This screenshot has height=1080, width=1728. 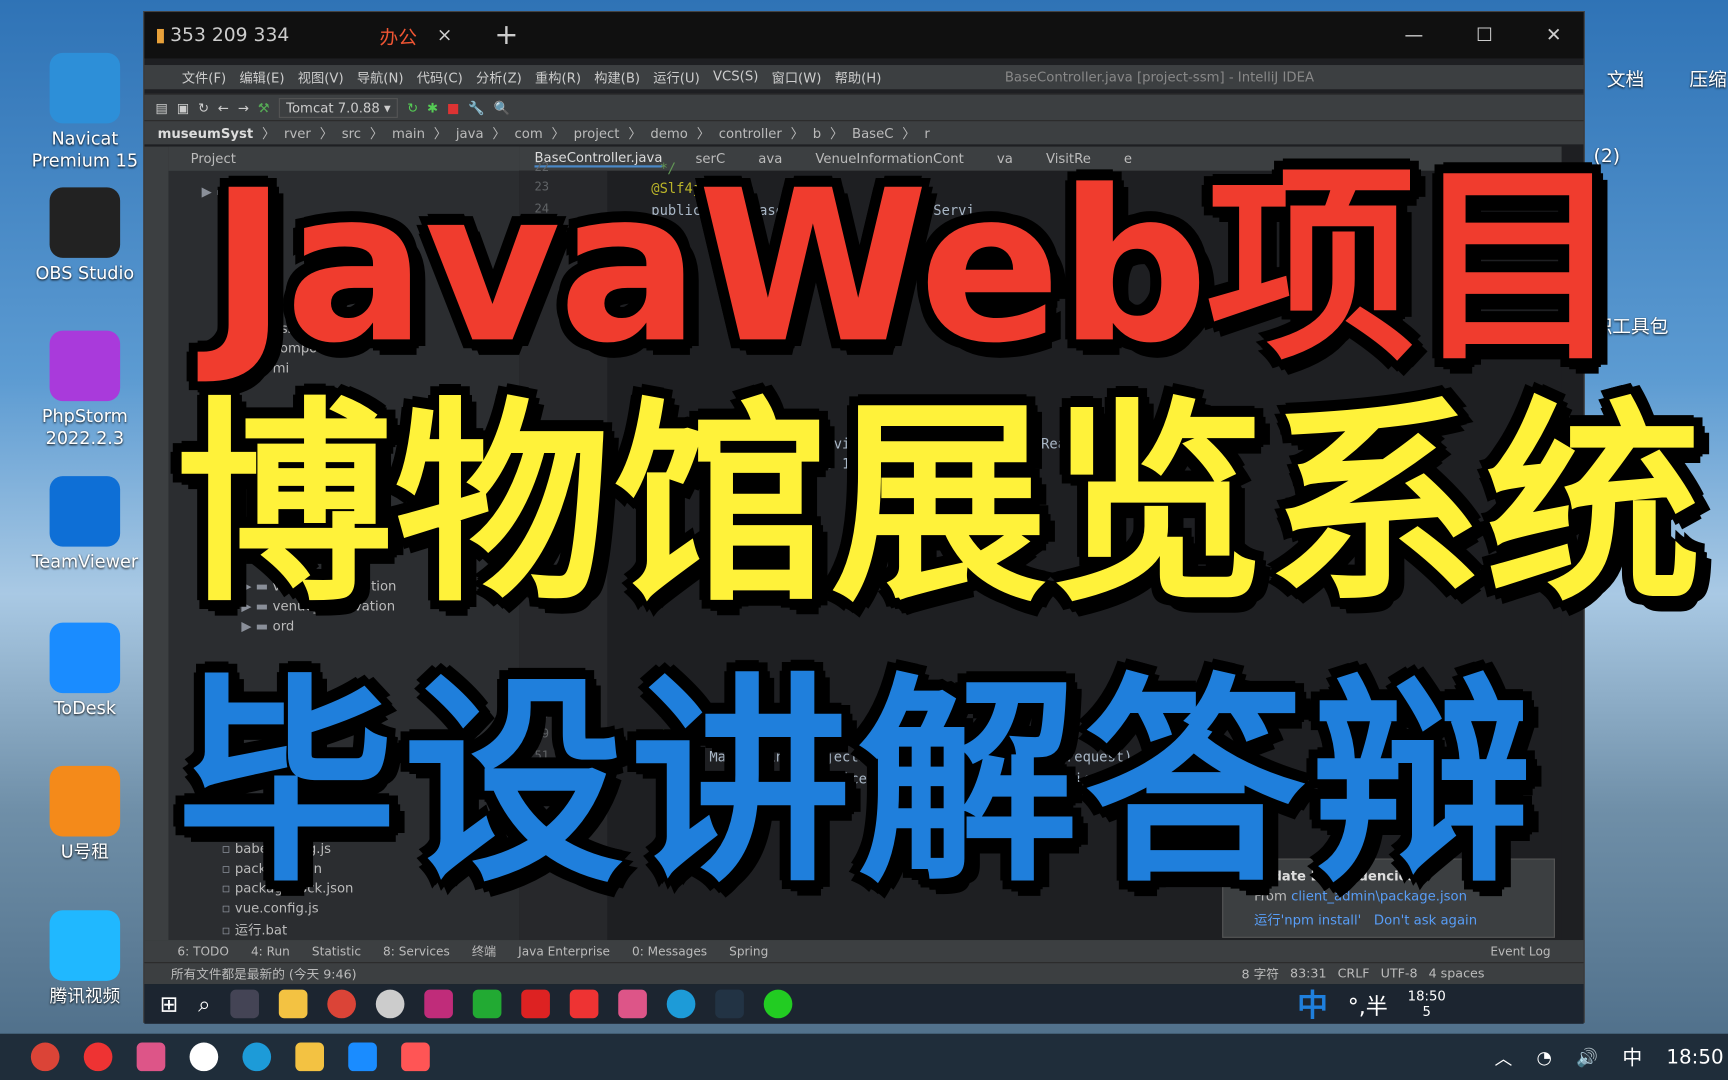 What do you see at coordinates (487, 1004) in the screenshot?
I see `hbuilder-icon` at bounding box center [487, 1004].